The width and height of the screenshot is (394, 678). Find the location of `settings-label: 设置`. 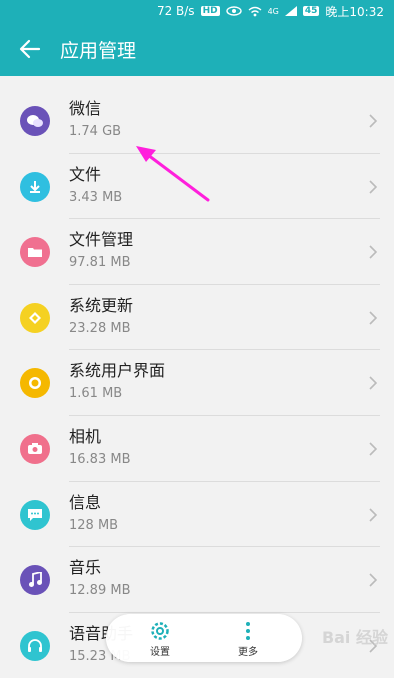

settings-label: 设置 is located at coordinates (160, 652).